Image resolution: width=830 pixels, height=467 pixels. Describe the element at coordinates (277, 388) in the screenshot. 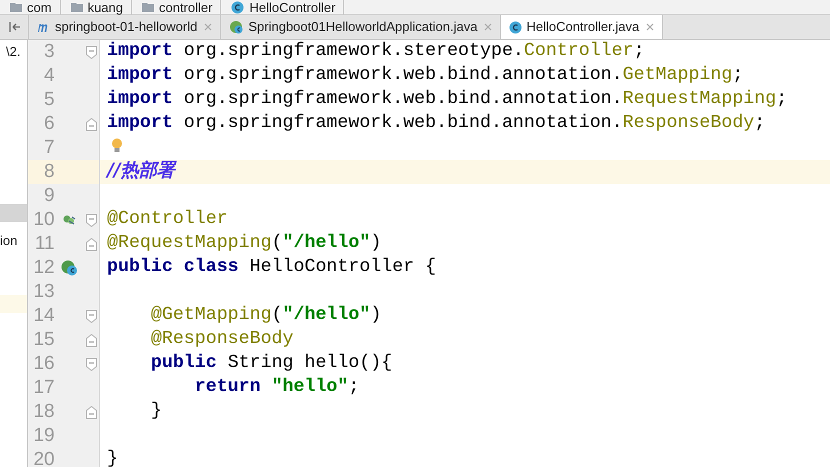

I see `code-line: return "hello";` at that location.